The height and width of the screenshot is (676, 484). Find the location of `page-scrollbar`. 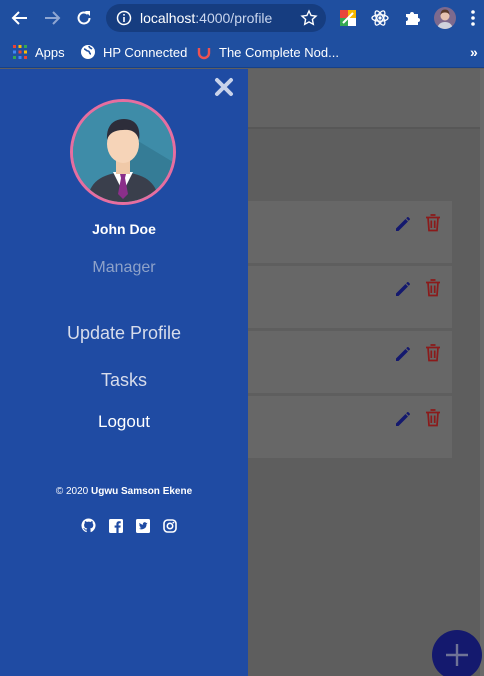

page-scrollbar is located at coordinates (482, 372).